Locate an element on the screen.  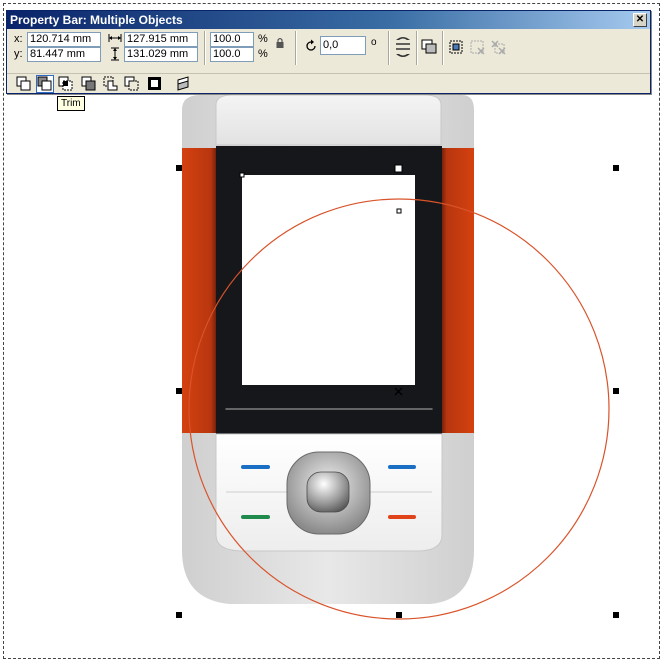
tooltip: Trim is located at coordinates (71, 103).